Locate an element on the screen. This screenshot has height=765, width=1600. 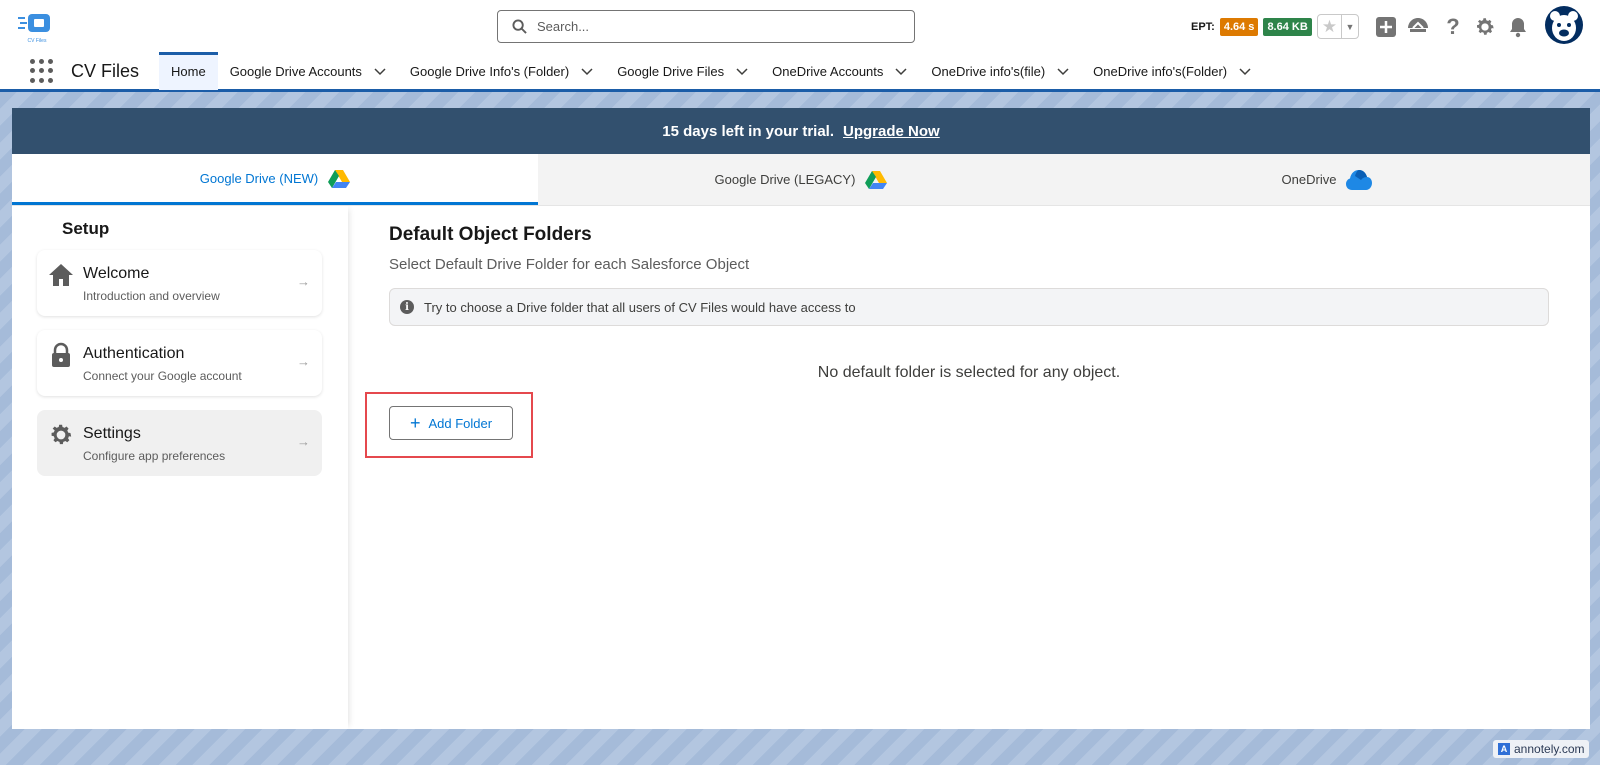
setup-gear-icon is located at coordinates (1485, 27).